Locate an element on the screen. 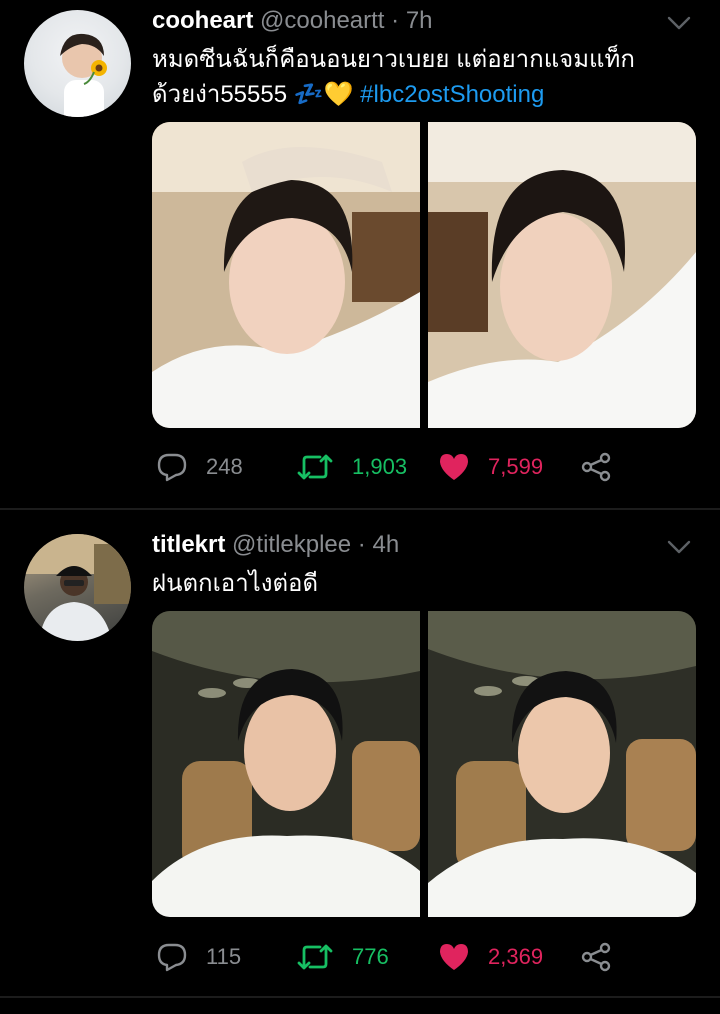 This screenshot has width=720, height=1014. tweet-text-line: ด้วยง่า55555 💤💛 #lbc2ostShooting is located at coordinates (393, 94).